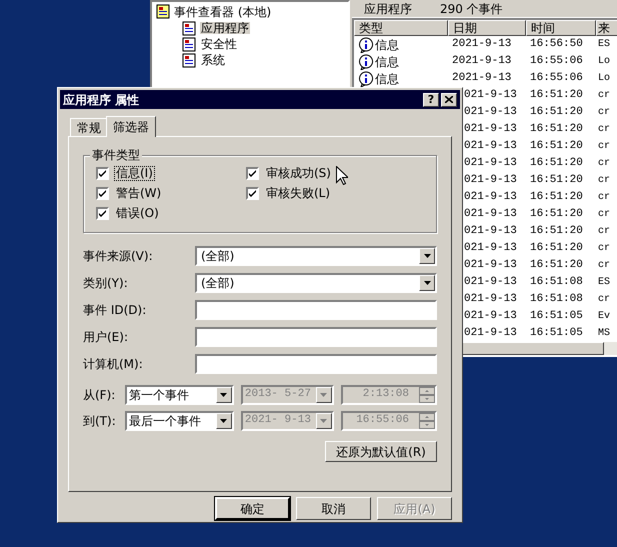 The height and width of the screenshot is (547, 617). What do you see at coordinates (471, 9) in the screenshot?
I see `event-count: 290 个事件` at bounding box center [471, 9].